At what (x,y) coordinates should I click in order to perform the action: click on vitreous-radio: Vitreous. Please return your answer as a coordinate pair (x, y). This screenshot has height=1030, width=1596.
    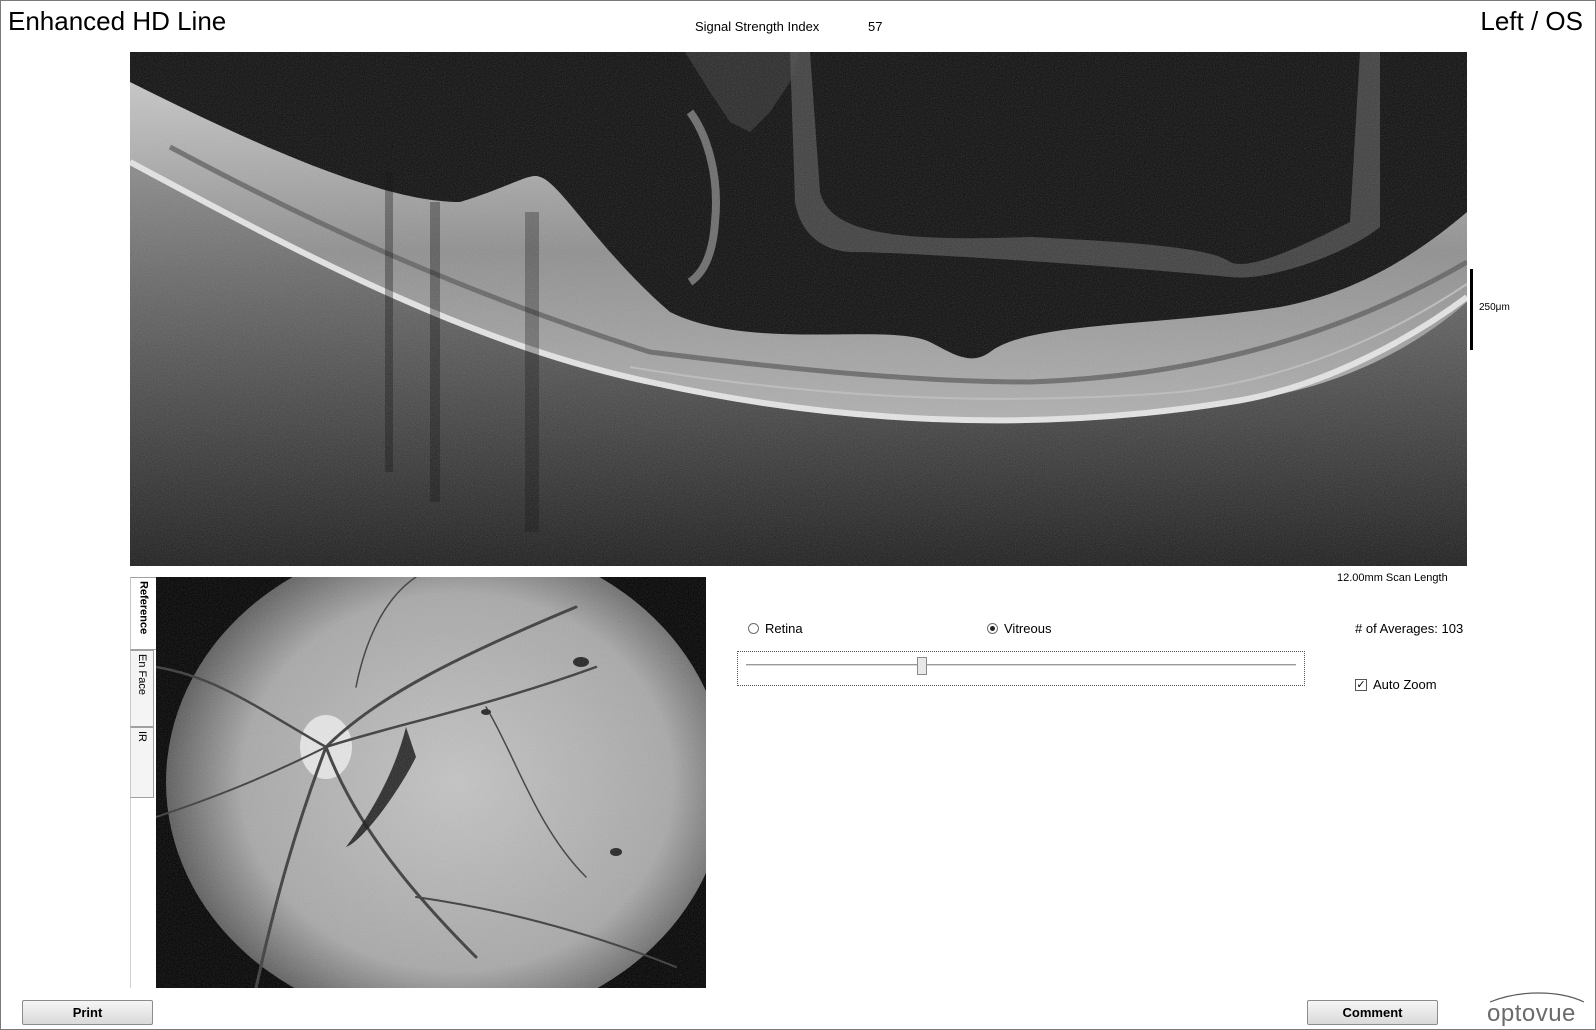
    Looking at the image, I should click on (1019, 628).